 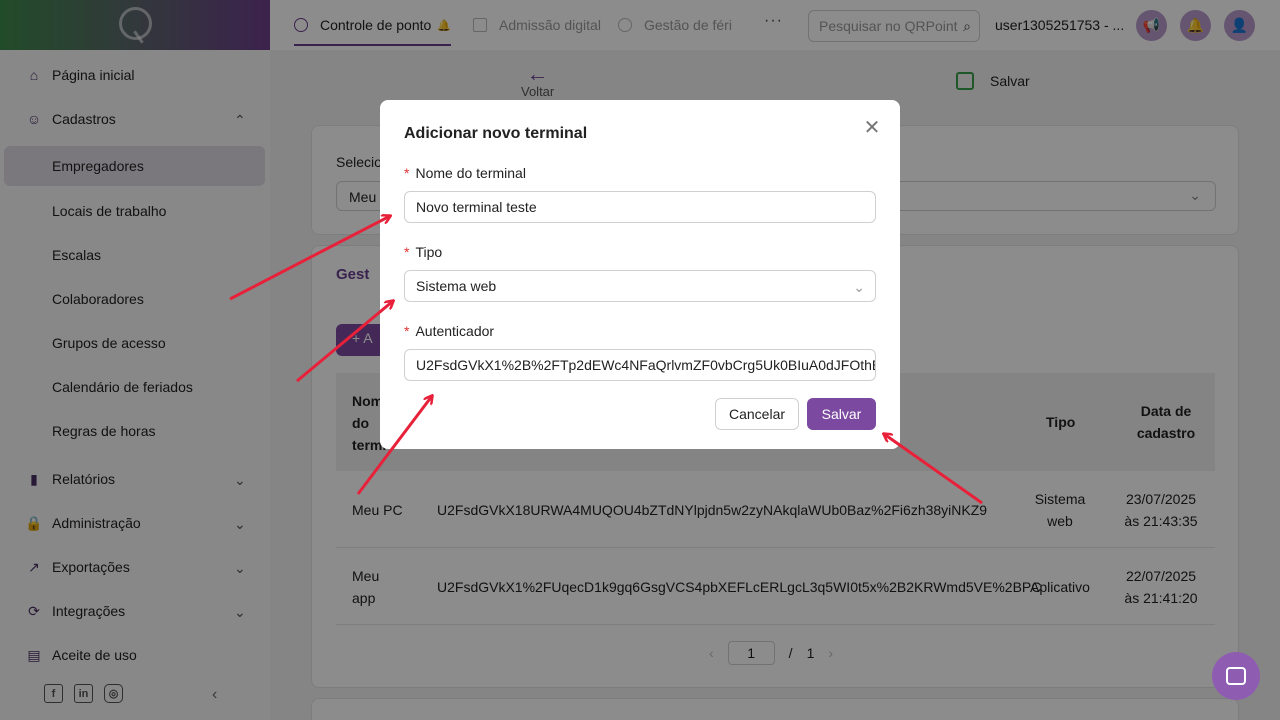 I want to click on label-text: Autenticador, so click(x=455, y=331).